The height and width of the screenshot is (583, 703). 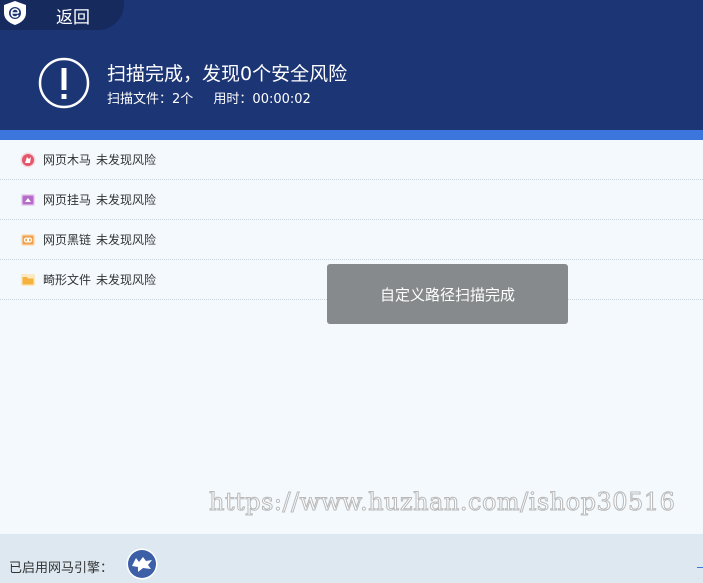 What do you see at coordinates (351, 558) in the screenshot?
I see `footer: 已启用网马引擎：` at bounding box center [351, 558].